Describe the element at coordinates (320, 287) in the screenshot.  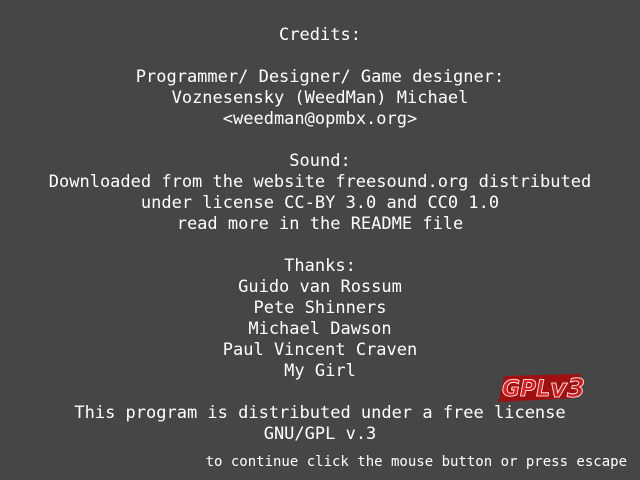
I see `thanks-item: Guido van Rossum` at that location.